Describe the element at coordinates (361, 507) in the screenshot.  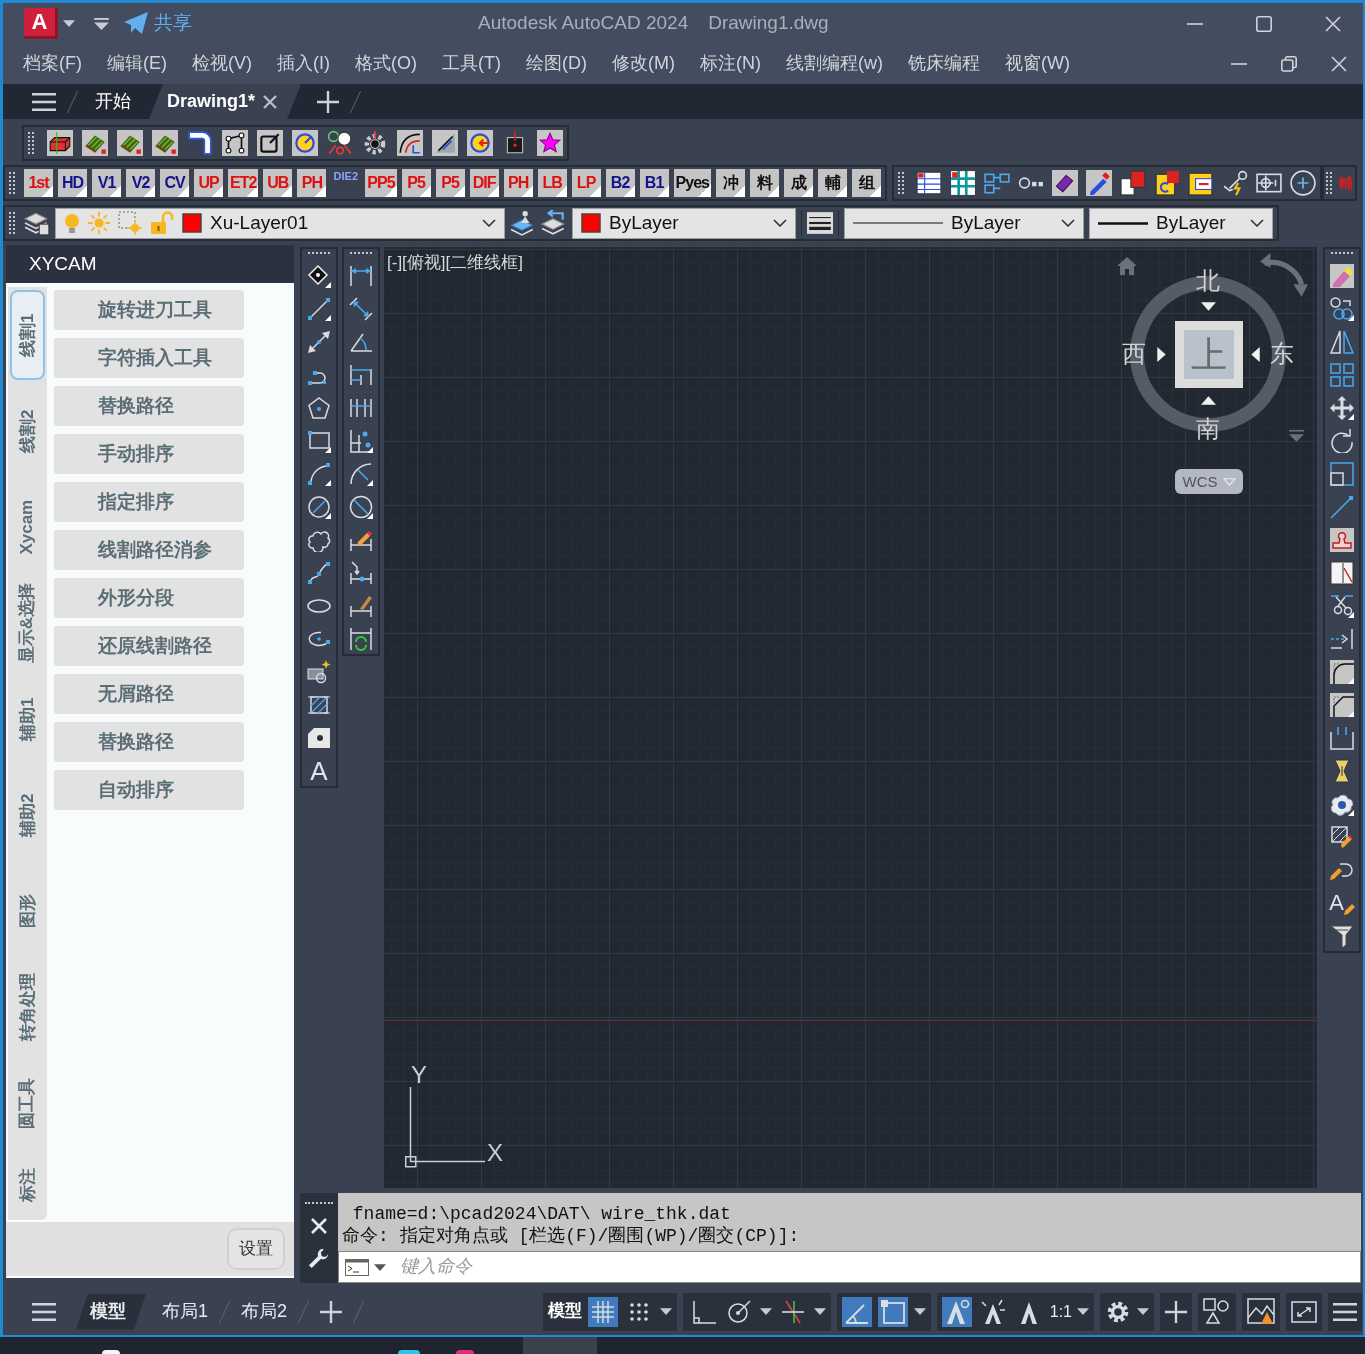
I see `diameter-dimension-icon` at that location.